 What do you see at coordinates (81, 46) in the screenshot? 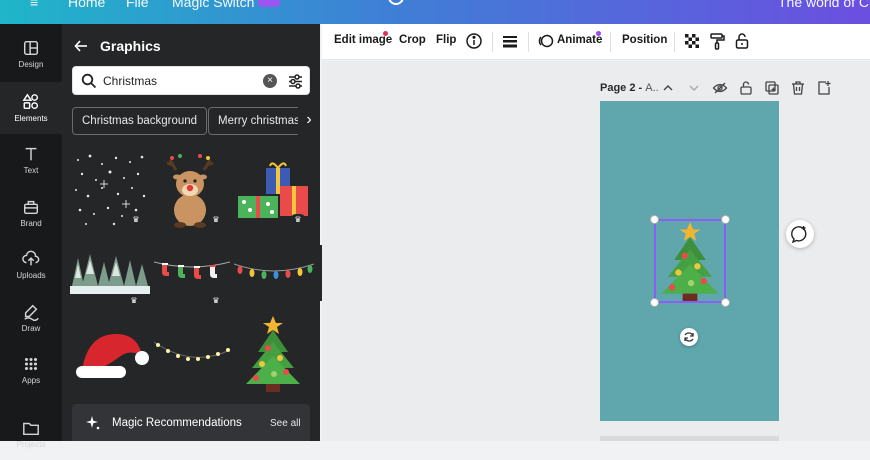
I see `back-arrow-icon` at bounding box center [81, 46].